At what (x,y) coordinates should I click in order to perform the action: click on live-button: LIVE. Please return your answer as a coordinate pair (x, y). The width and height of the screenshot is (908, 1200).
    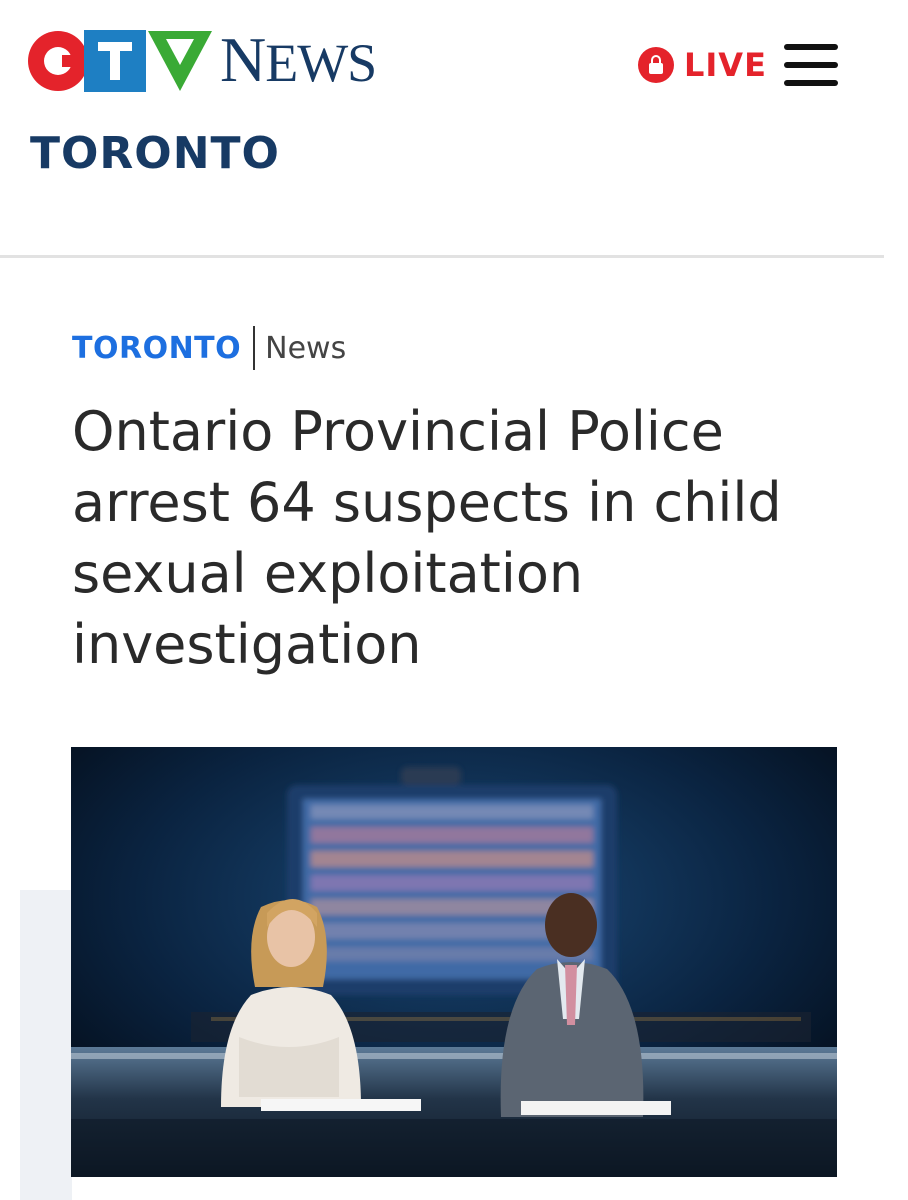
    Looking at the image, I should click on (702, 65).